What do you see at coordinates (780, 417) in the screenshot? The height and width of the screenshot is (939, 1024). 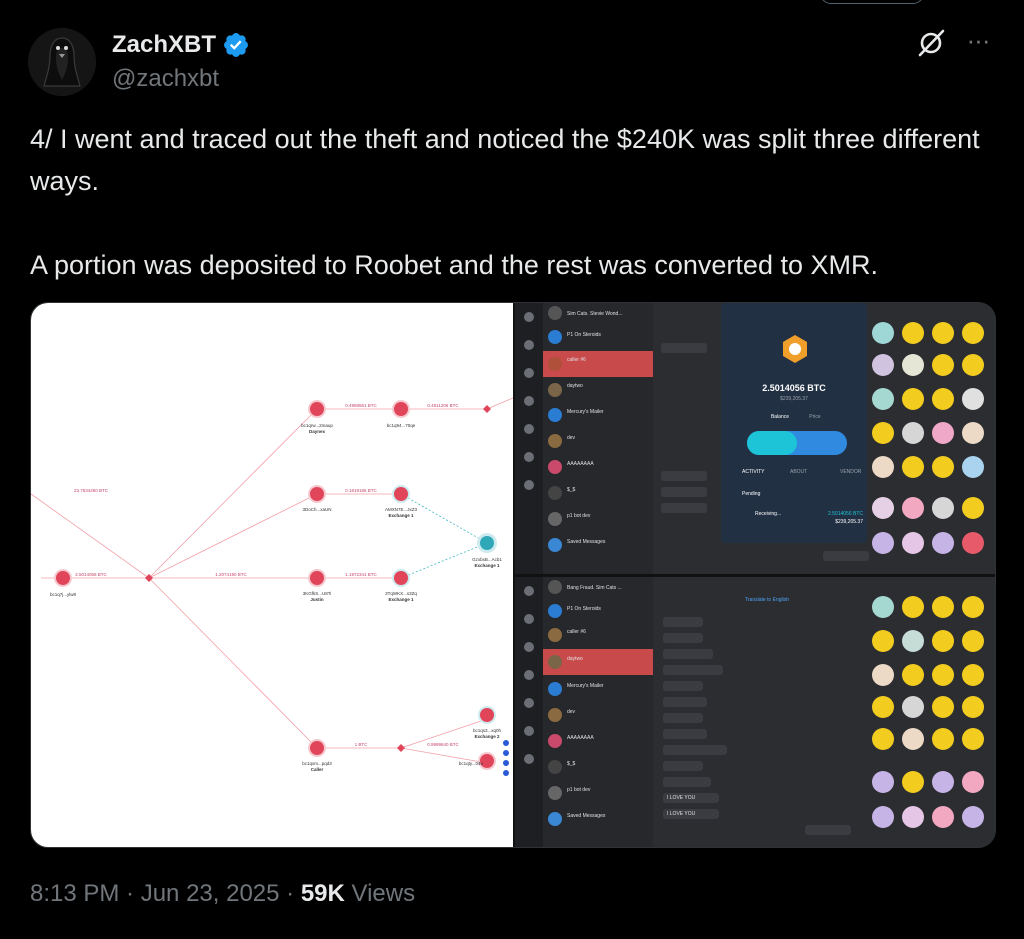 I see `wallet-tab-balance: Balance` at bounding box center [780, 417].